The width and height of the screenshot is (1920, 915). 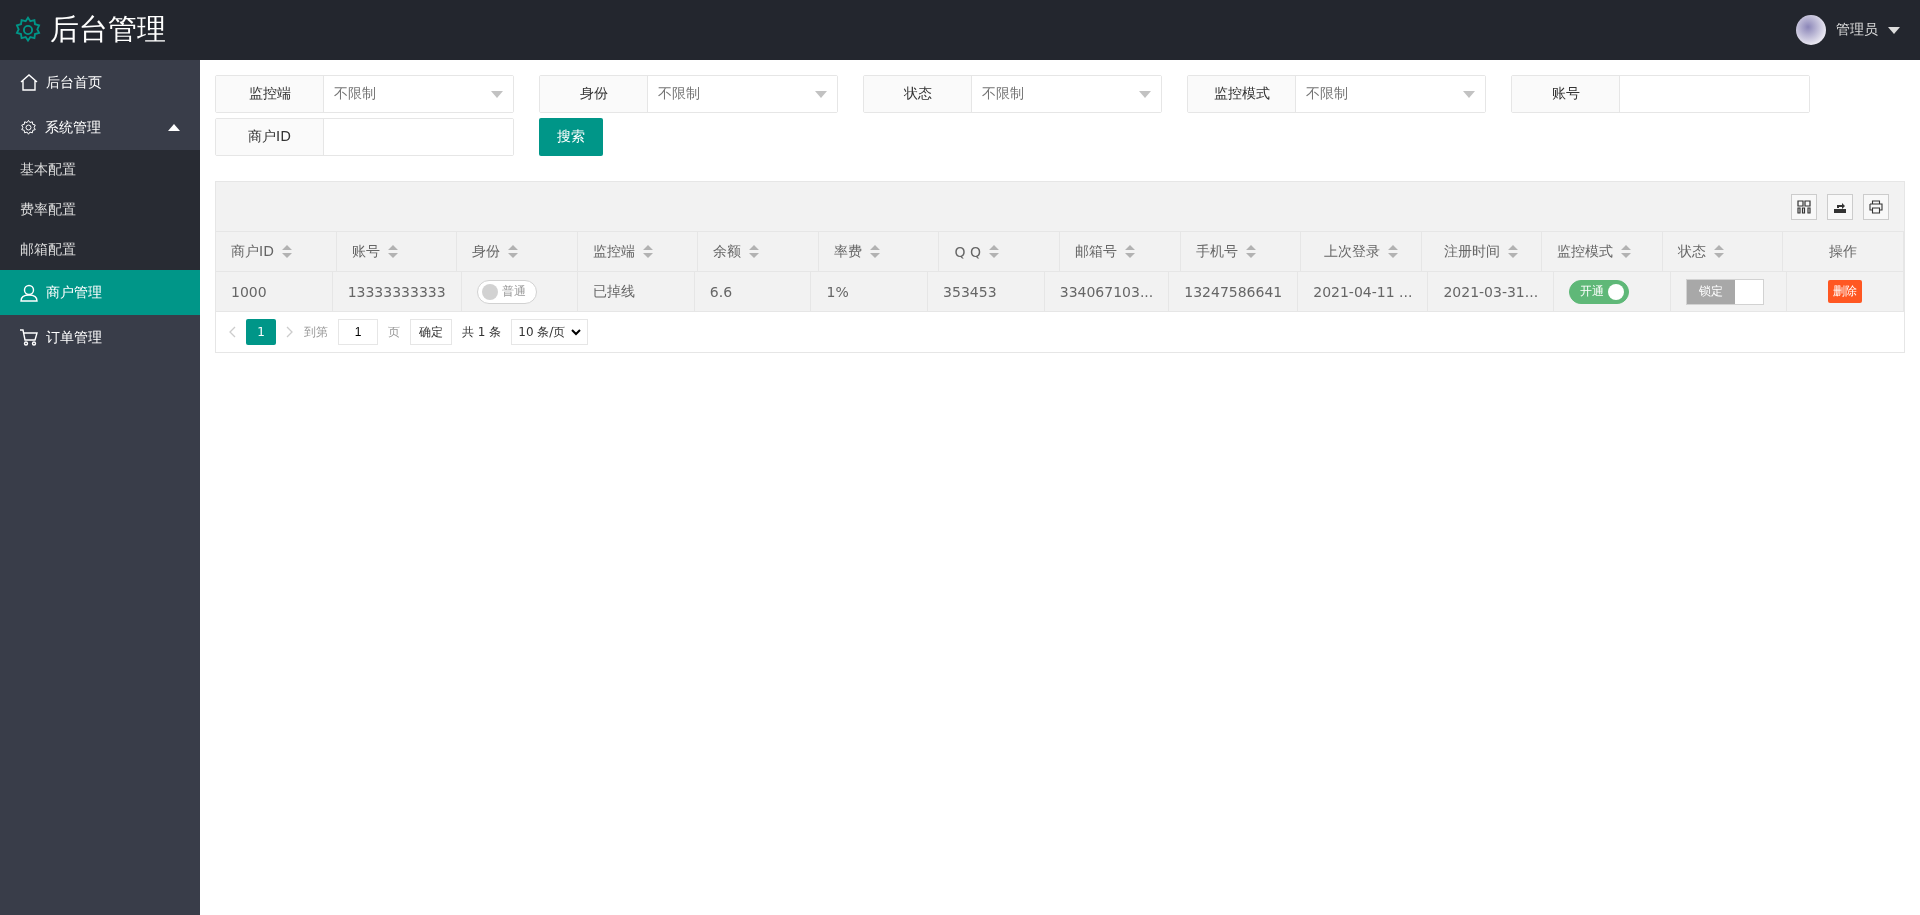 I want to click on column-header: 率费, so click(x=879, y=251).